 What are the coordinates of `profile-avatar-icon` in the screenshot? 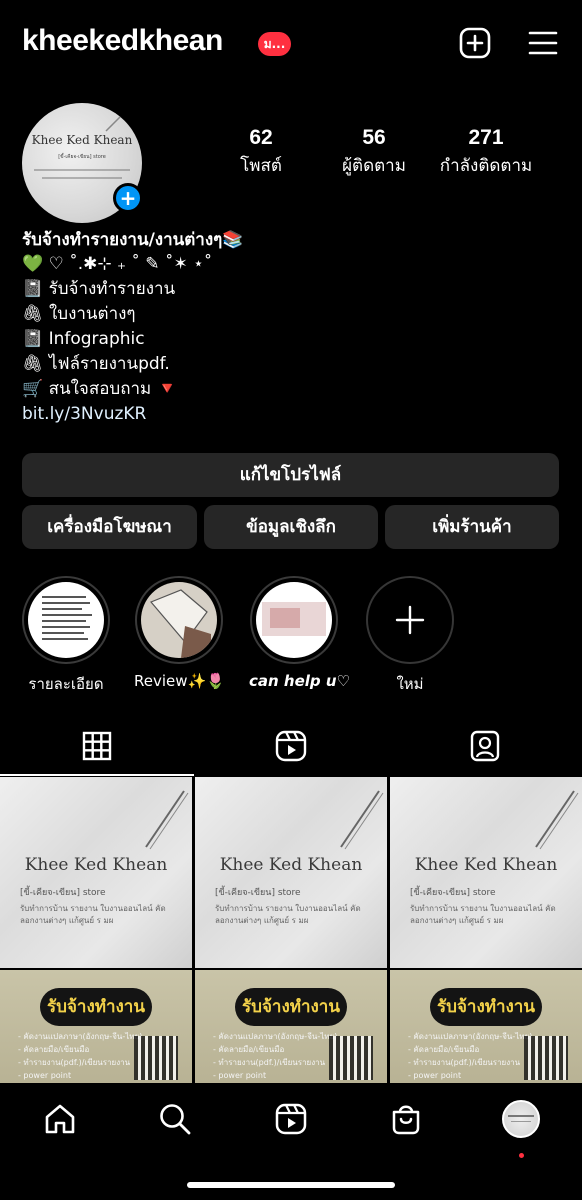 It's located at (521, 1119).